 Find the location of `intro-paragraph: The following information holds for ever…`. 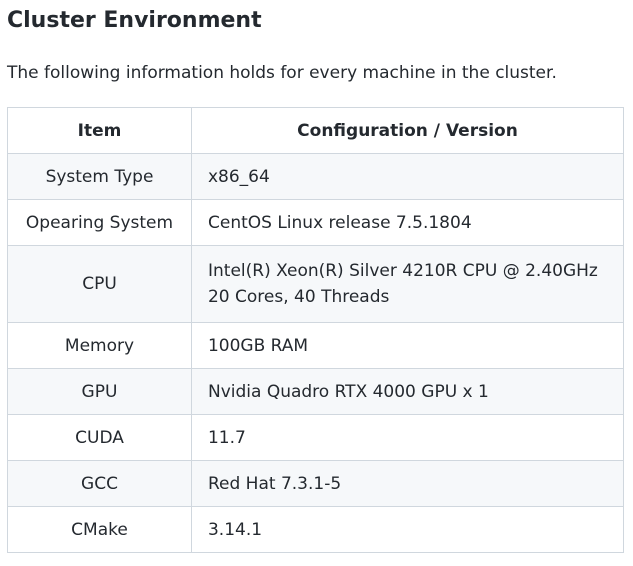

intro-paragraph: The following information holds for ever… is located at coordinates (282, 73).